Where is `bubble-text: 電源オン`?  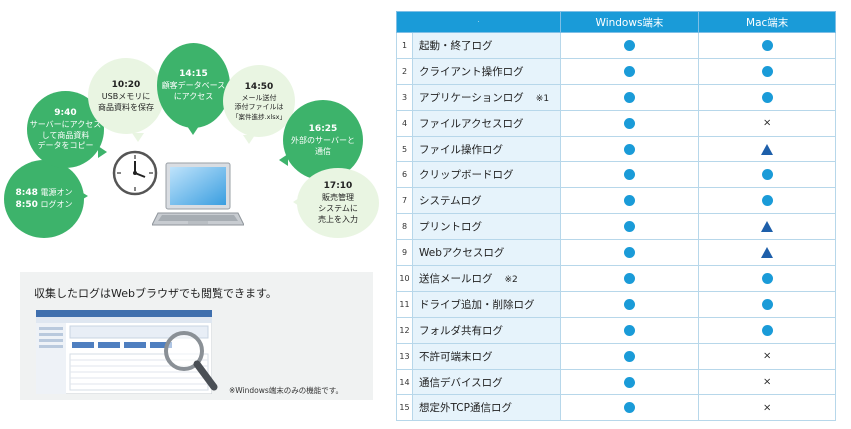 bubble-text: 電源オン is located at coordinates (56, 192).